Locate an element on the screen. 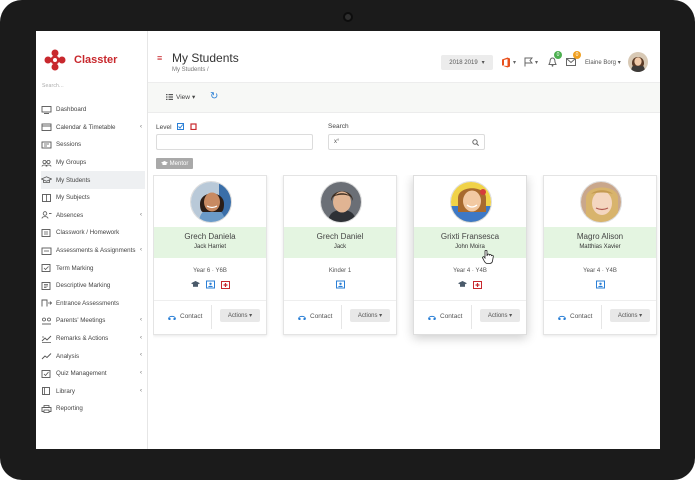 This screenshot has width=695, height=480. sidebar-item-term-marking: Term Marking is located at coordinates (93, 268).